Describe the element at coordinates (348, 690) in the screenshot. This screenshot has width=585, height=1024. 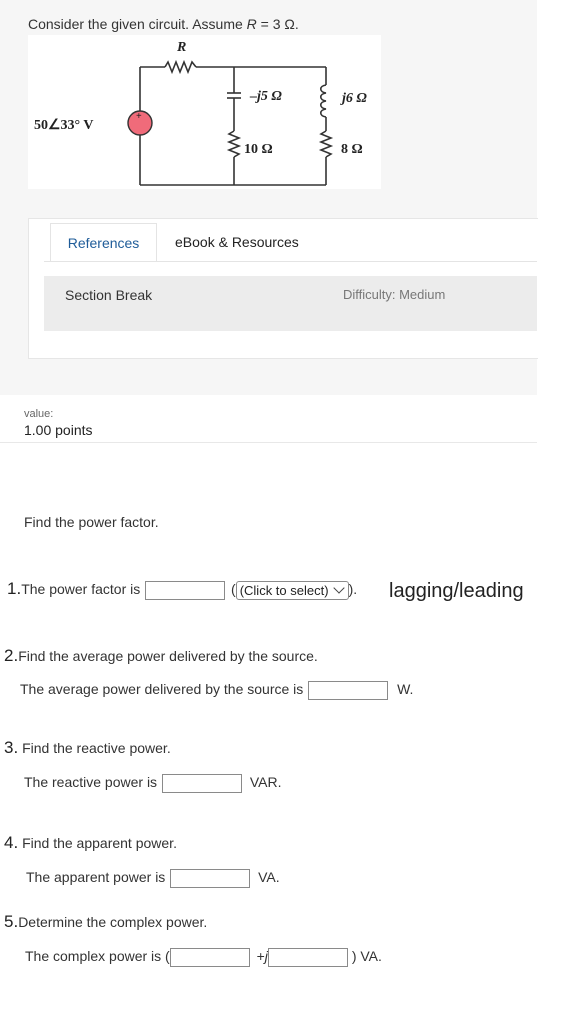
I see `average-power-input` at that location.